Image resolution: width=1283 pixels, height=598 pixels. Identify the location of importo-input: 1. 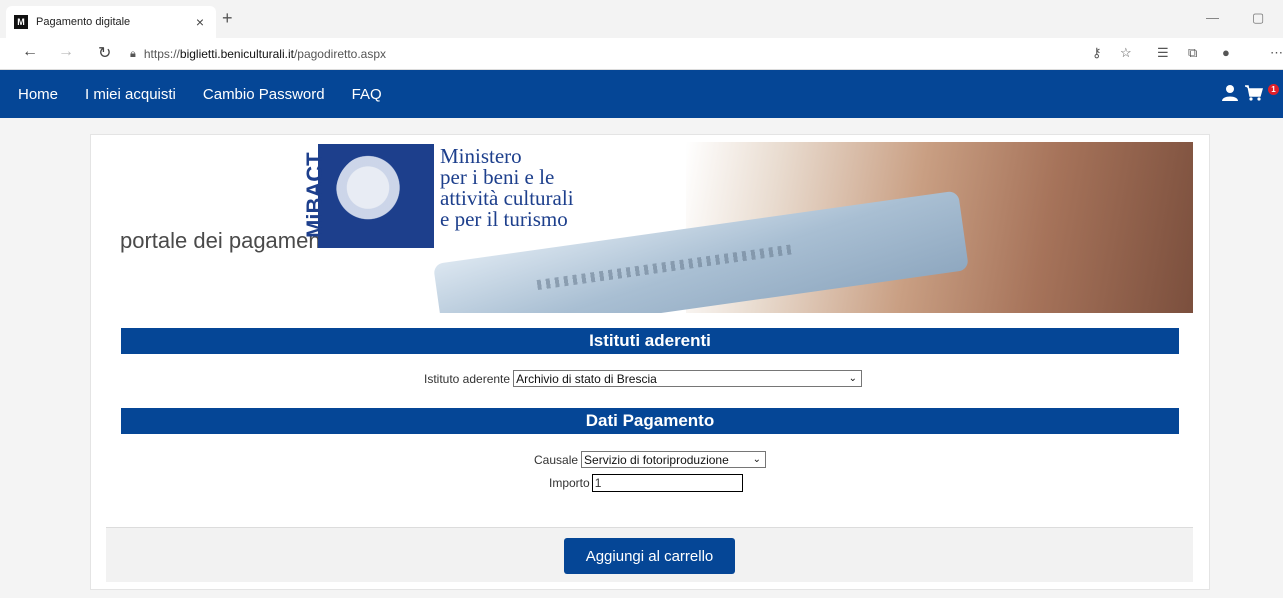
(667, 483).